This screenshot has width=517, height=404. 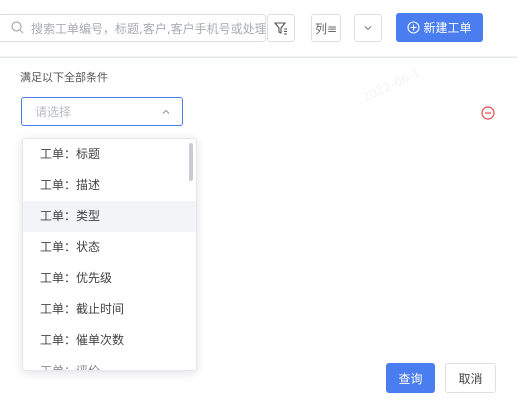 What do you see at coordinates (102, 111) in the screenshot?
I see `field-select: 请选择` at bounding box center [102, 111].